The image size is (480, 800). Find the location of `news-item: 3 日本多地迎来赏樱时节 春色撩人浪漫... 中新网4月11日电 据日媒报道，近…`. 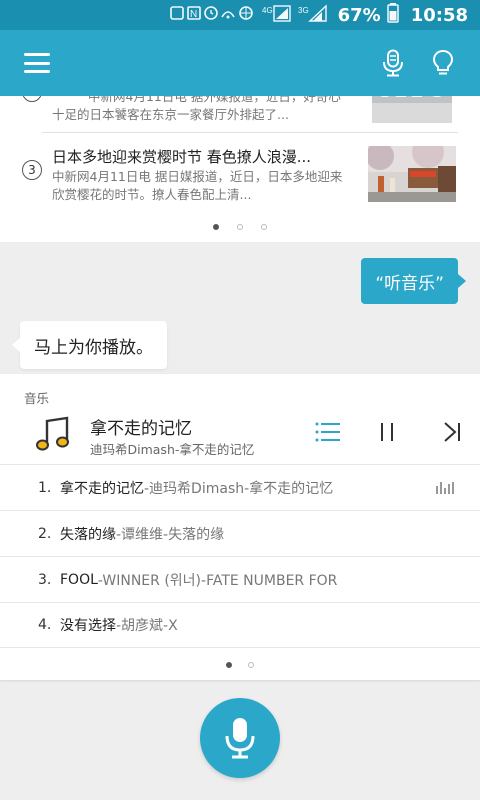

news-item: 3 日本多地迎来赏樱时节 春色撩人浪漫... 中新网4月11日电 据日媒报道，近… is located at coordinates (240, 170).